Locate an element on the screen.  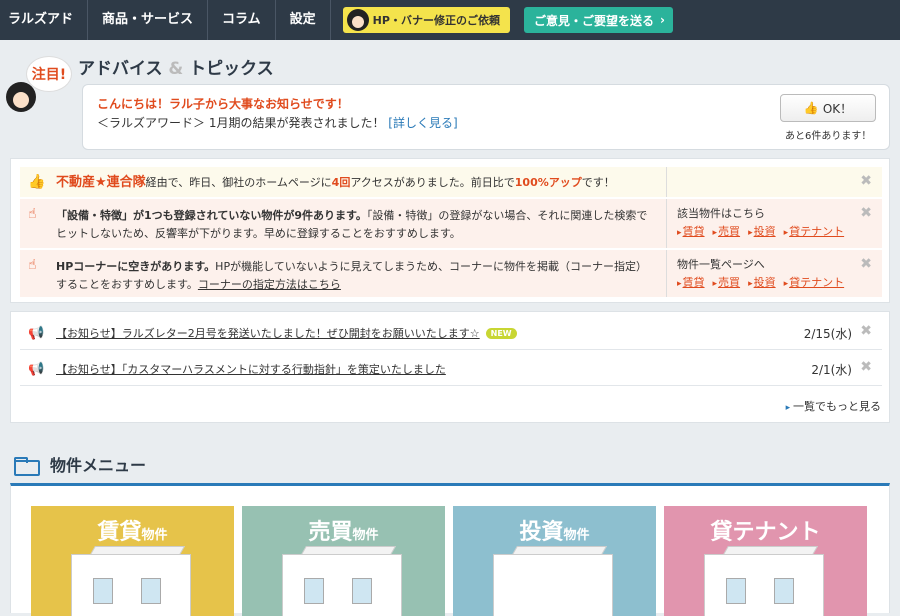
card-label: 賃貸物件 is located at coordinates (132, 530).